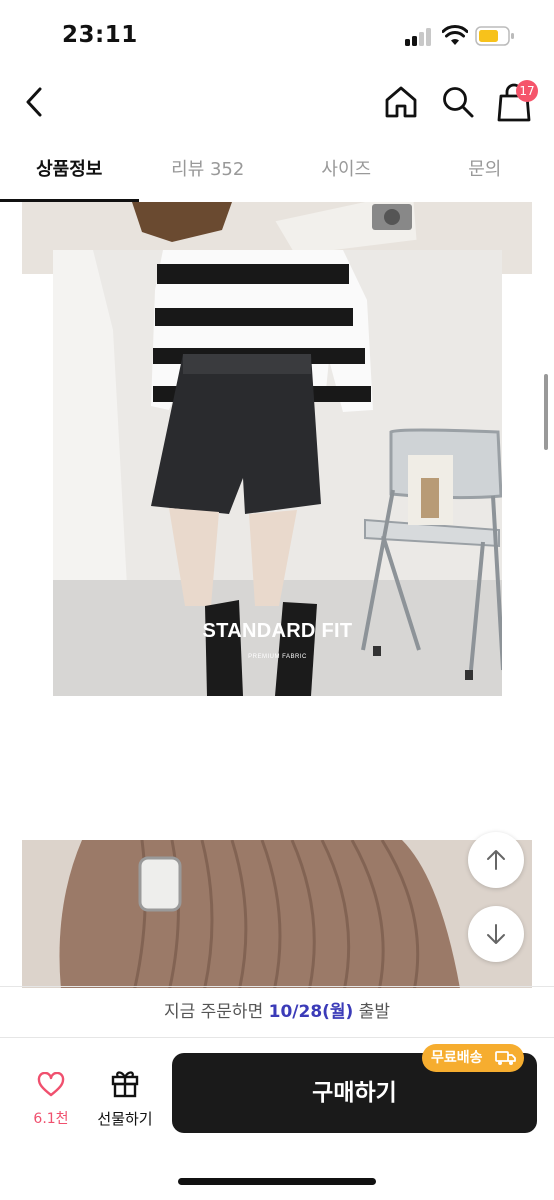 This screenshot has height=1200, width=554. I want to click on gift-button: 선물하기, so click(125, 1098).